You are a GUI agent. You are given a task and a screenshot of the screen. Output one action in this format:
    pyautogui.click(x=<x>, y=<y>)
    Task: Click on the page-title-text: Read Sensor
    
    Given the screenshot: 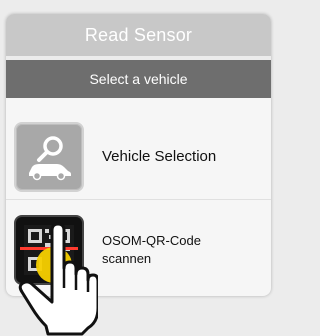 What is the action you would take?
    pyautogui.click(x=138, y=34)
    